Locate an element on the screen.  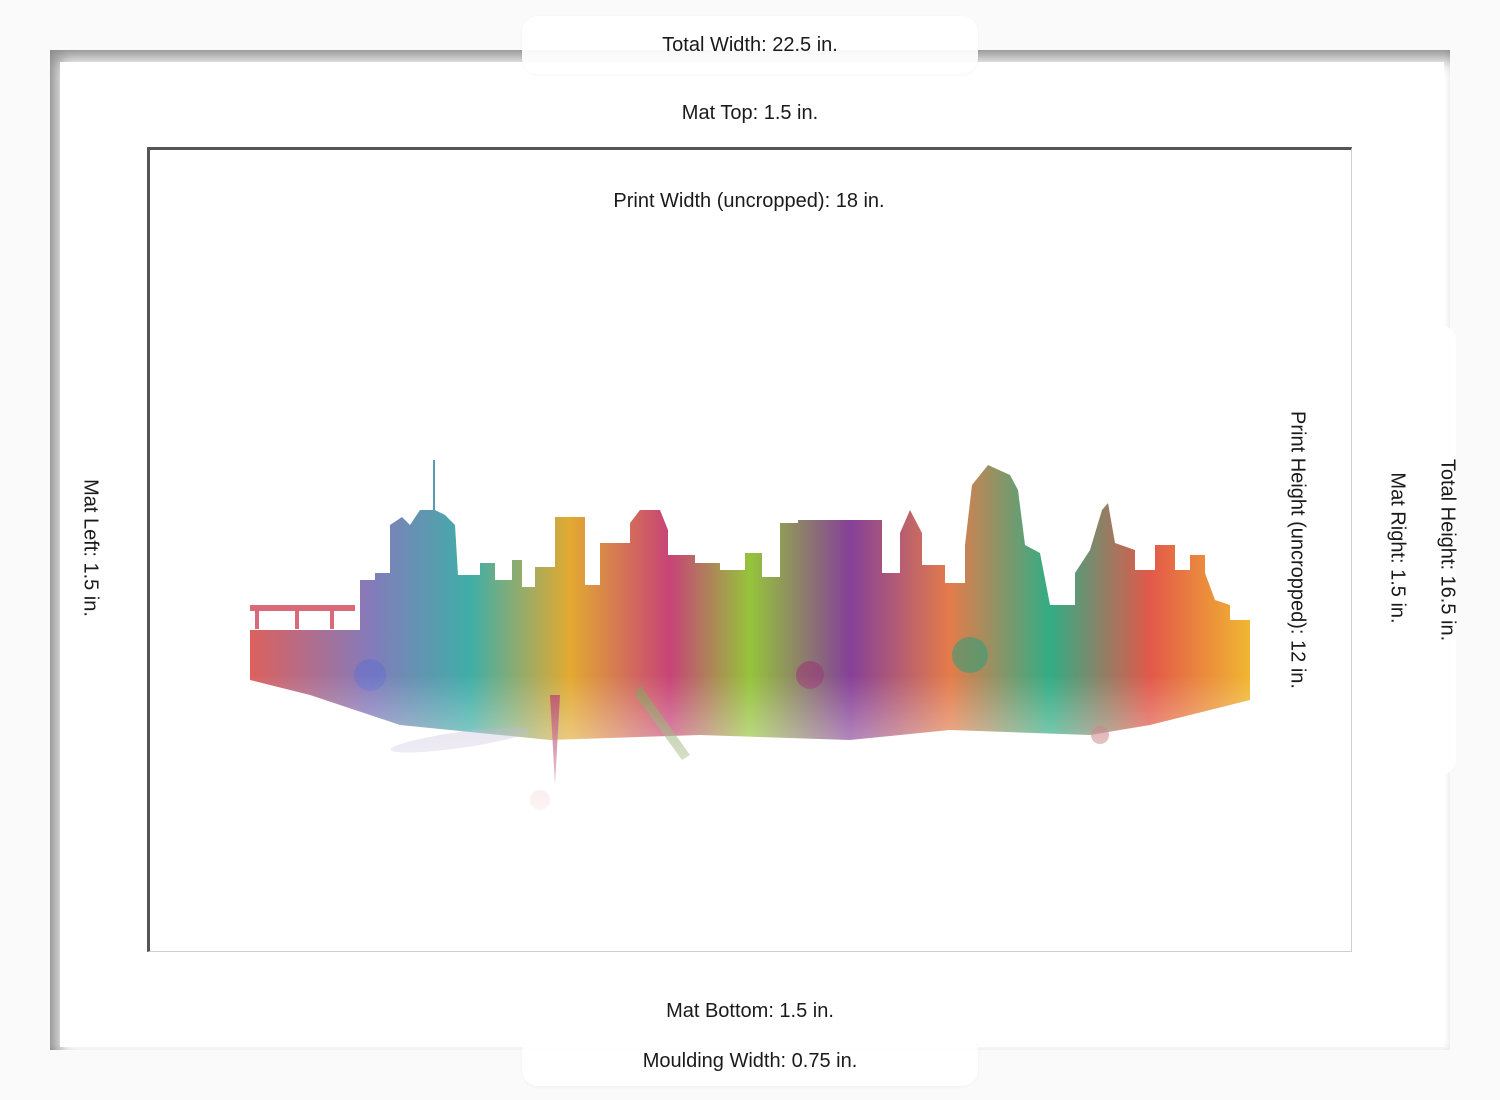
mat-top-label: Mat Top: 1.5 in. is located at coordinates (750, 113).